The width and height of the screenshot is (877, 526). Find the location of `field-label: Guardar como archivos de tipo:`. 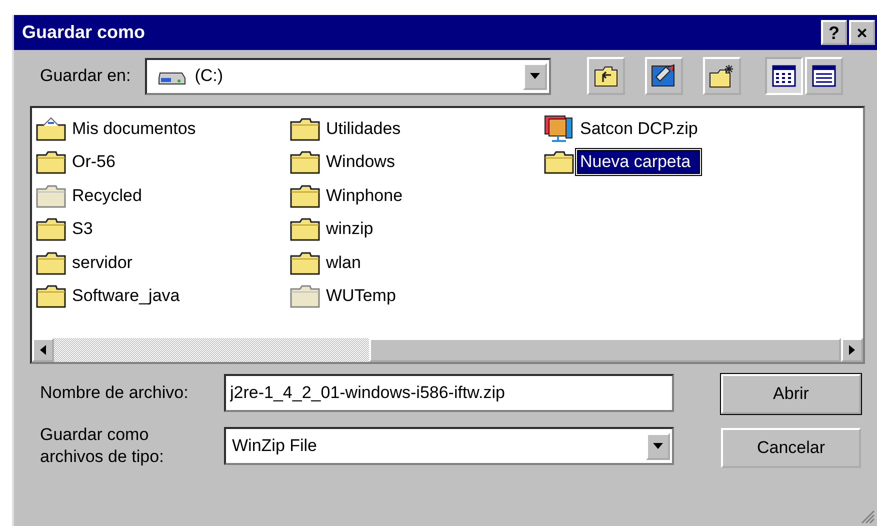

field-label: Guardar como archivos de tipo: is located at coordinates (102, 446).